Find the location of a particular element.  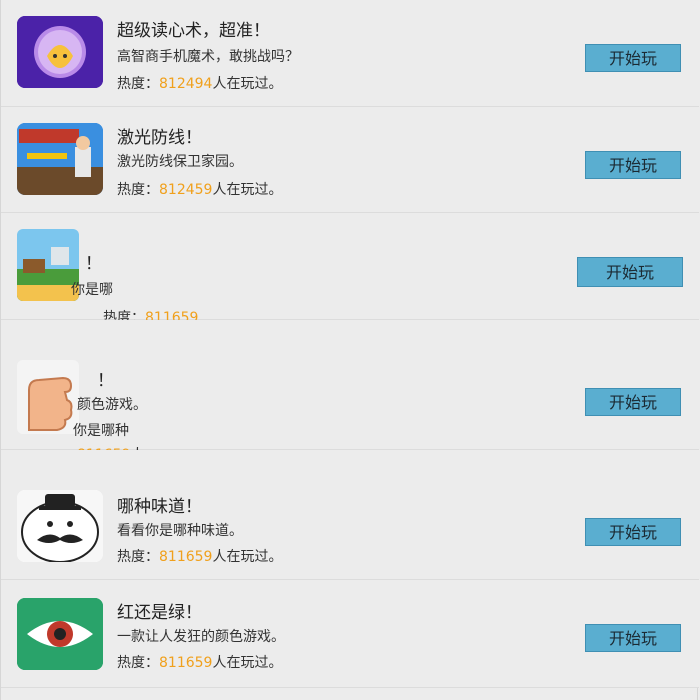

mustache-face-icon is located at coordinates (60, 526).